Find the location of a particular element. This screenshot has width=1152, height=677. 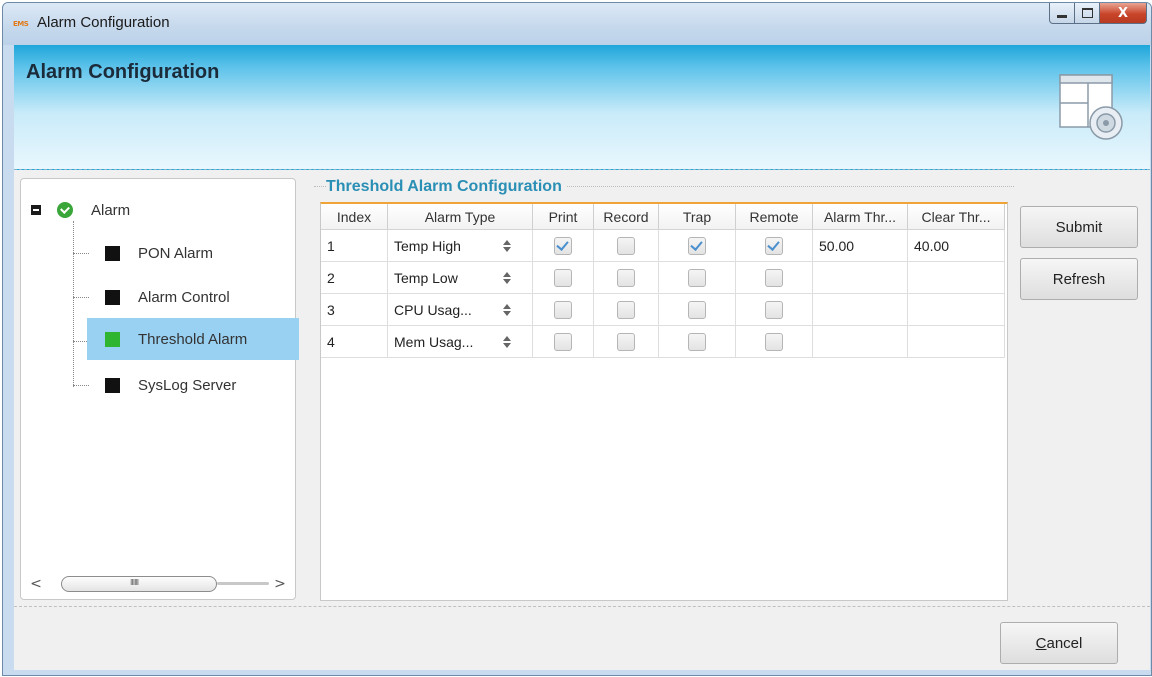

table-row: 1 Temp High 50.00 40.00 is located at coordinates (663, 245).